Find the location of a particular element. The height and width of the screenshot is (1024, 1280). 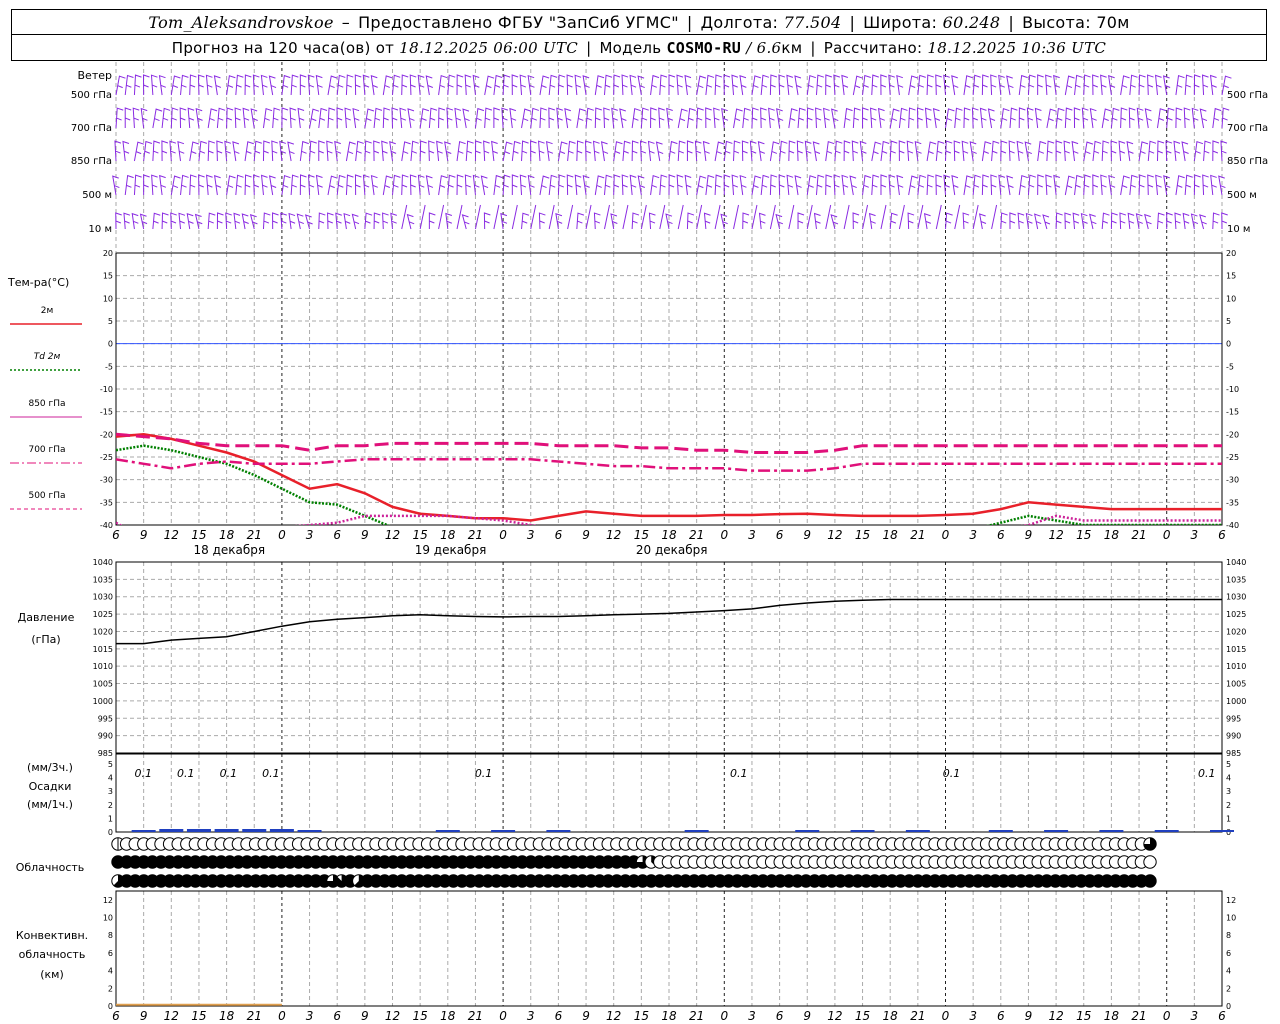

wind-level-label-right: 850 гПа is located at coordinates (1247, 161).